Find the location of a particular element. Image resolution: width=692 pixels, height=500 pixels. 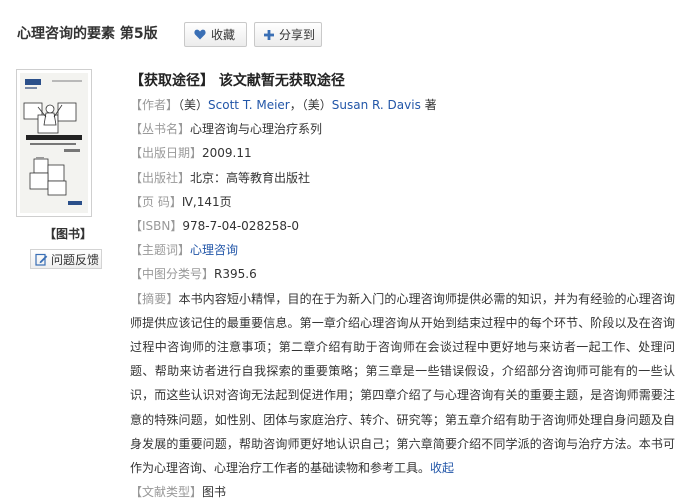

series-value: 心理咨询与心理治疗系列 is located at coordinates (256, 129).